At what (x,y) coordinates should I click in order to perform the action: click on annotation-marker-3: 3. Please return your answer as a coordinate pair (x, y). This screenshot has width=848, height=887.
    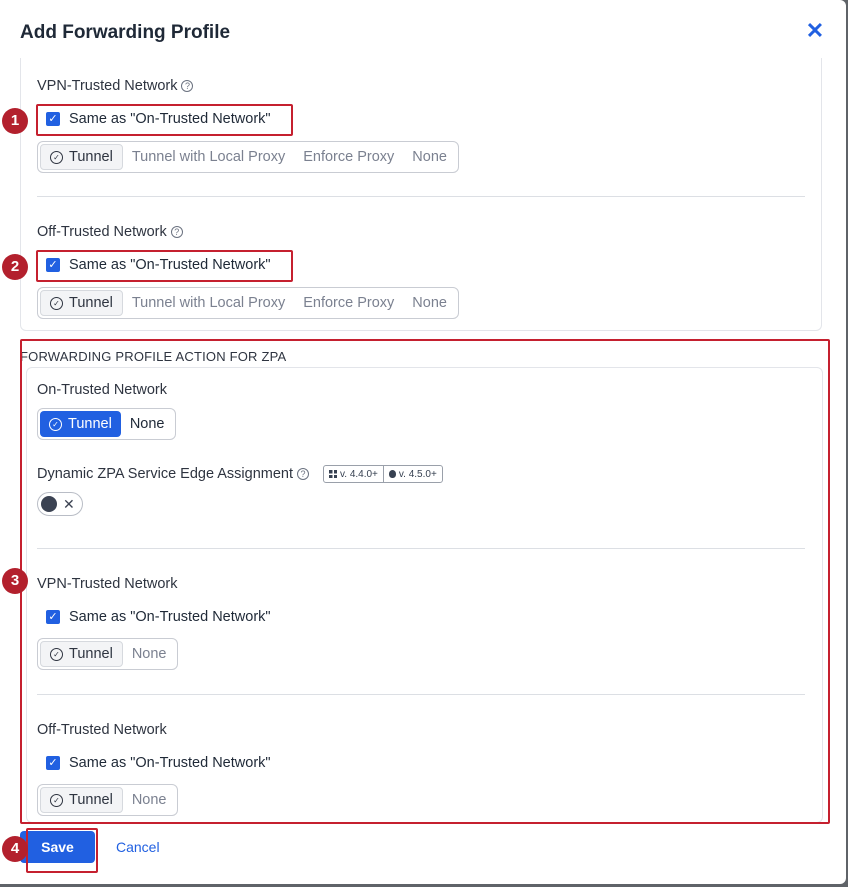
    Looking at the image, I should click on (15, 581).